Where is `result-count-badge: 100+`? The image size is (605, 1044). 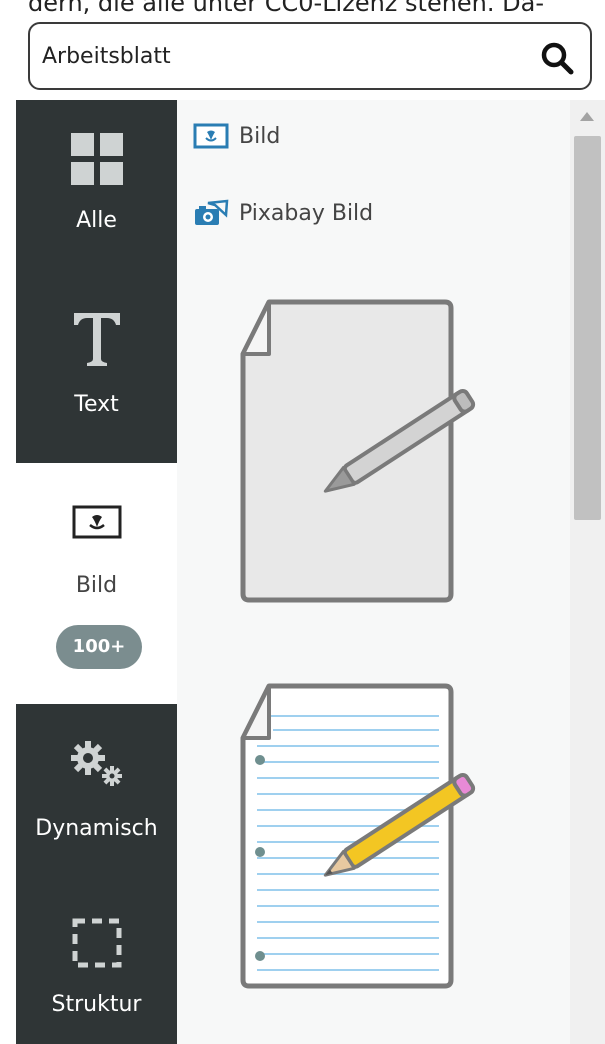
result-count-badge: 100+ is located at coordinates (99, 647).